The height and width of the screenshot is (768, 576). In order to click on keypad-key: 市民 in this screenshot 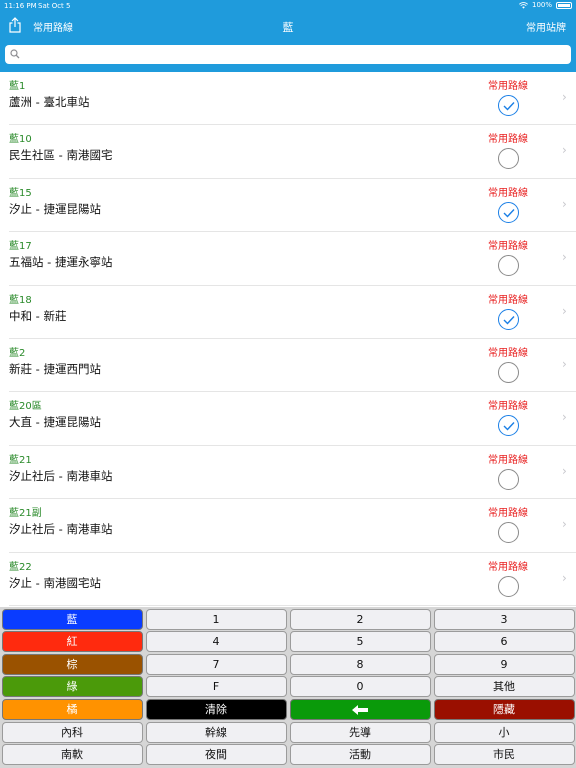, I will do `click(504, 755)`.